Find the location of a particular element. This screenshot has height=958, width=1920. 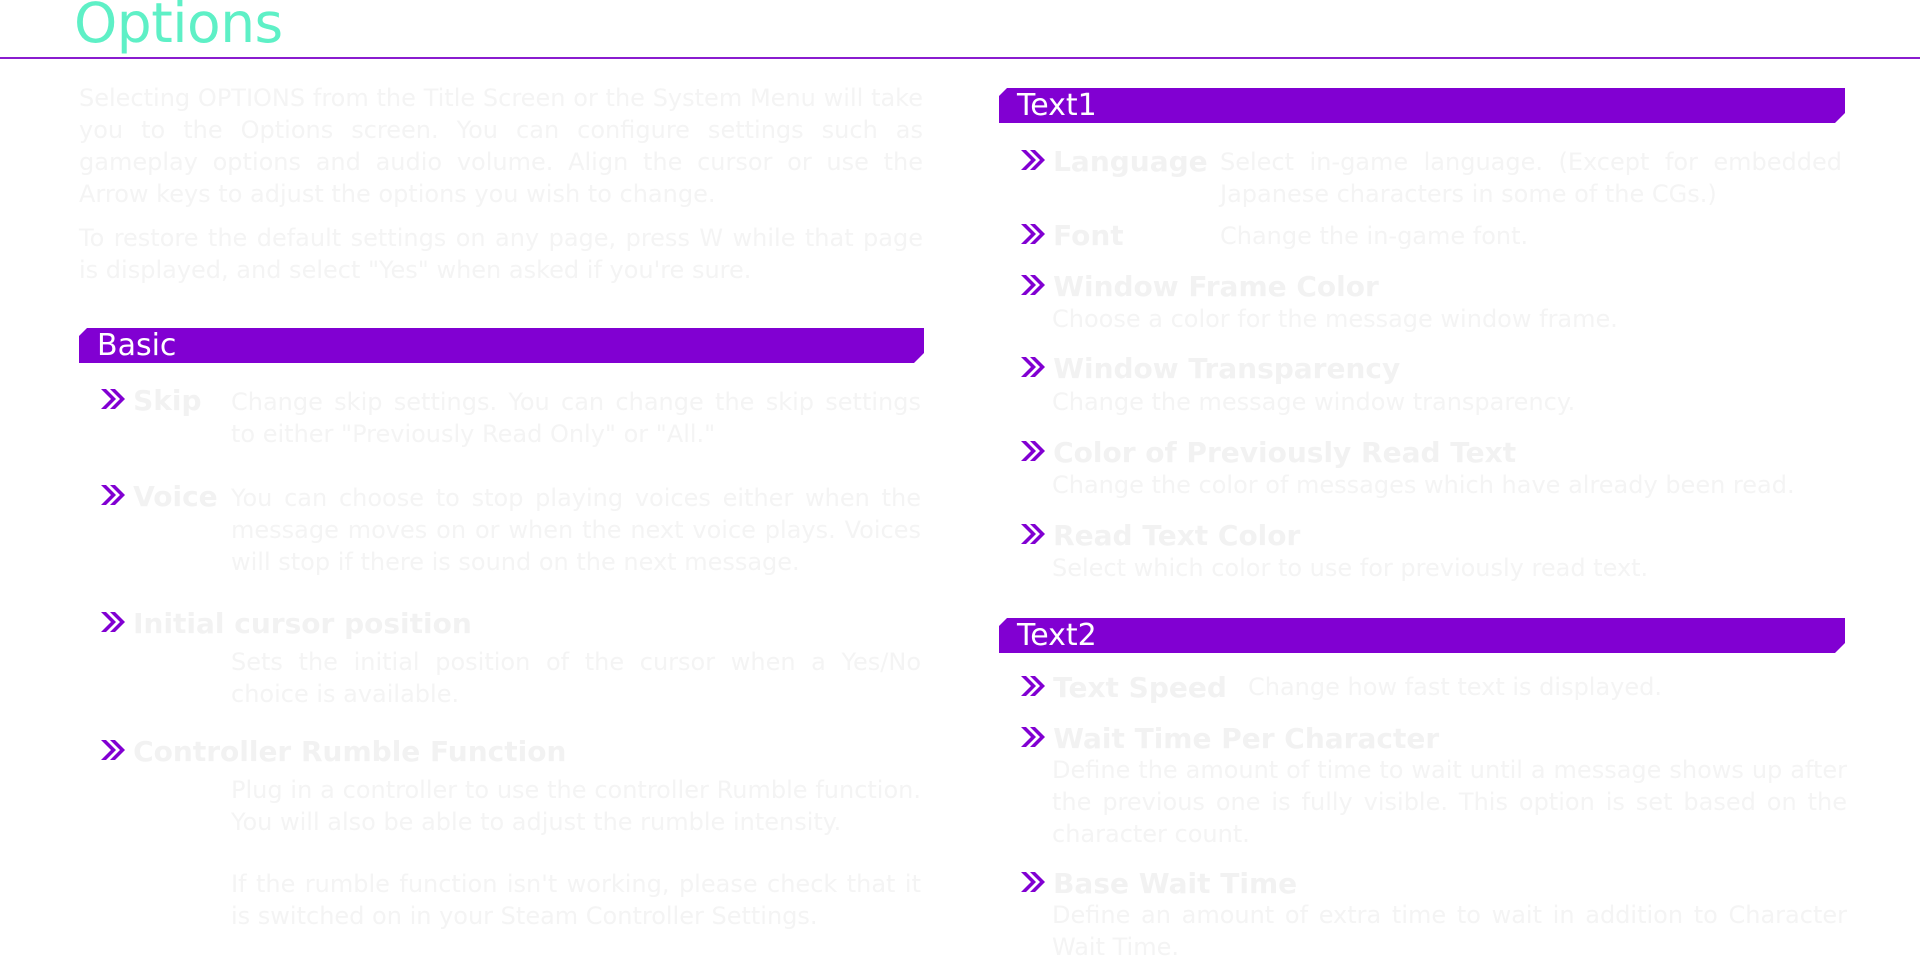

option-item-wait-time-per-character: Wait Time Per Character is located at coordinates (1229, 739).